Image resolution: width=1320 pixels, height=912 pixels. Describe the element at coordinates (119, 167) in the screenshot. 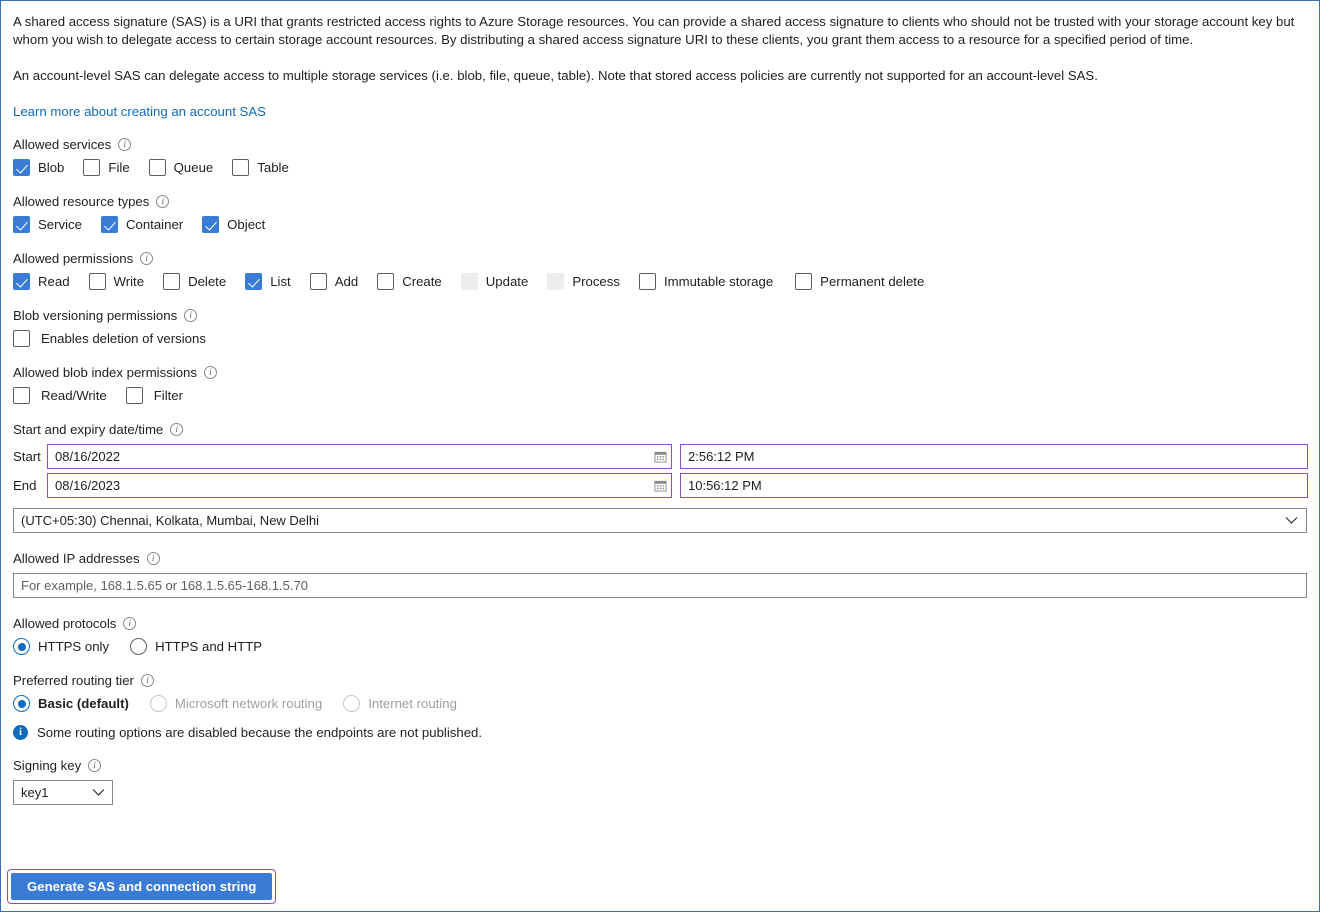

I see `checkbox-label: File` at that location.